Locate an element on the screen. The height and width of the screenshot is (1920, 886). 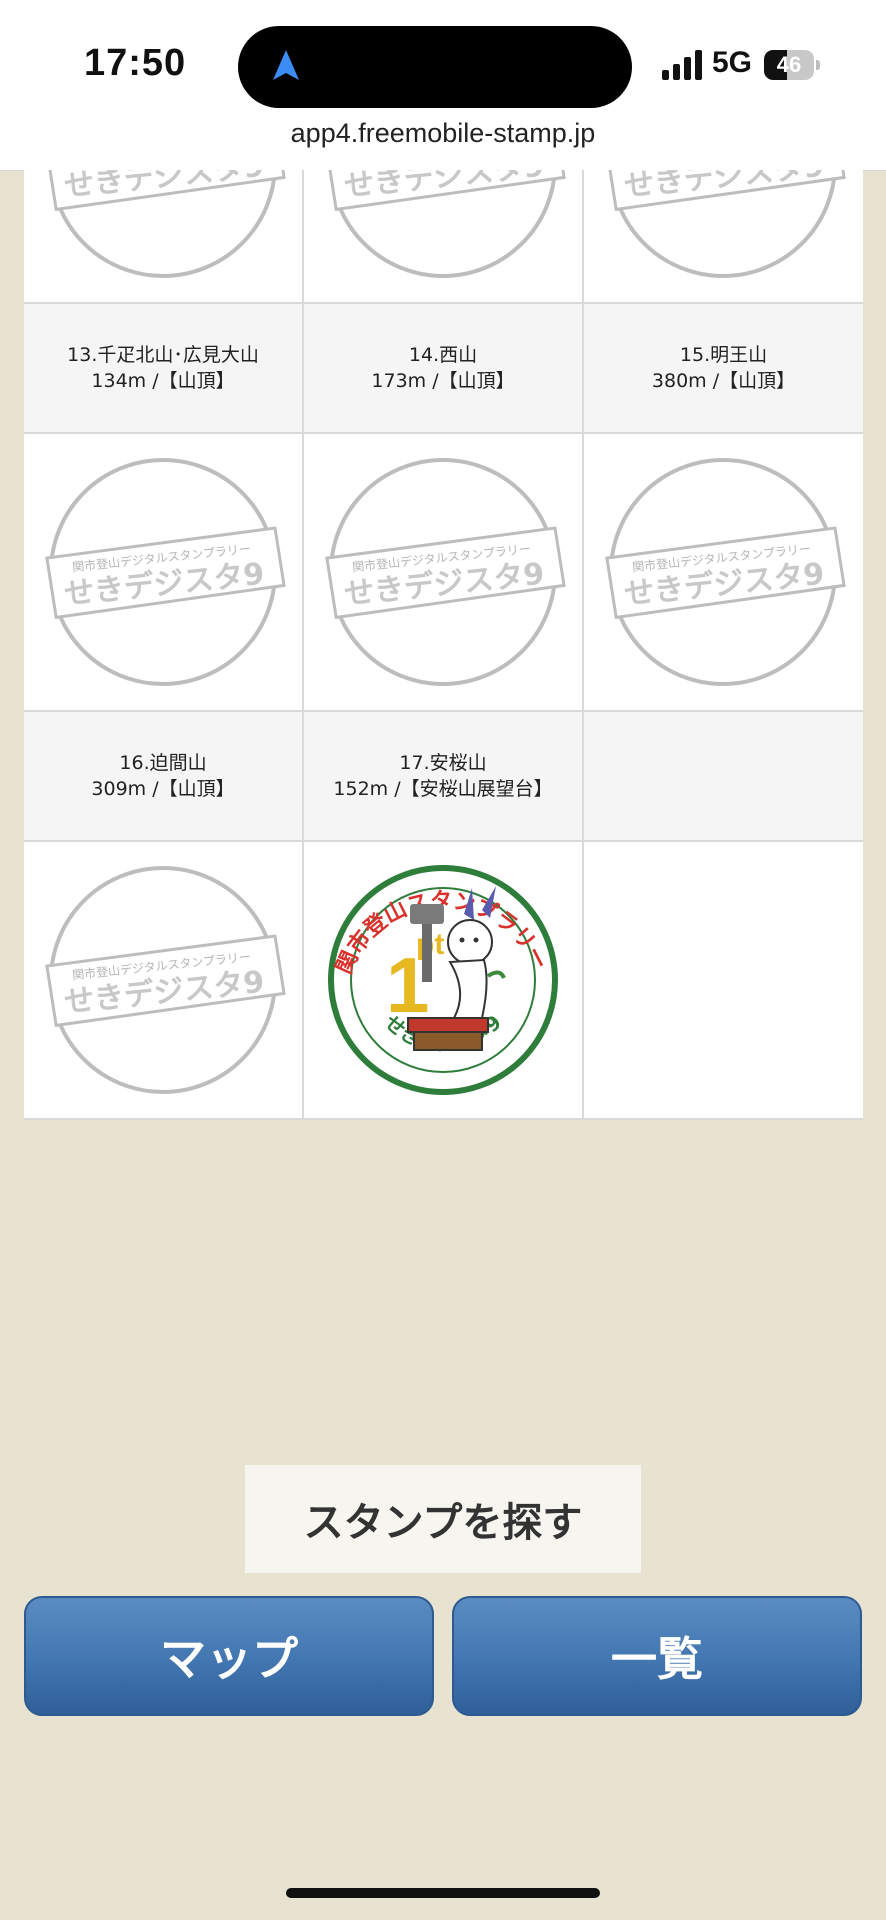
stamp-detail: 380m /【山頂】 is located at coordinates (723, 381).